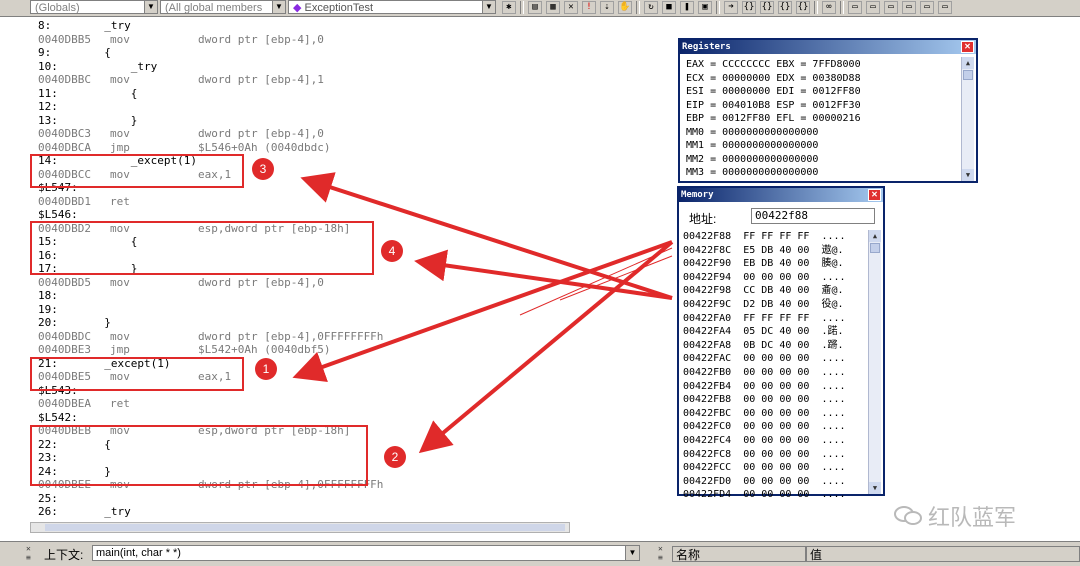  Describe the element at coordinates (366, 553) in the screenshot. I see `context-combo: main(int, char * *) ▼` at that location.